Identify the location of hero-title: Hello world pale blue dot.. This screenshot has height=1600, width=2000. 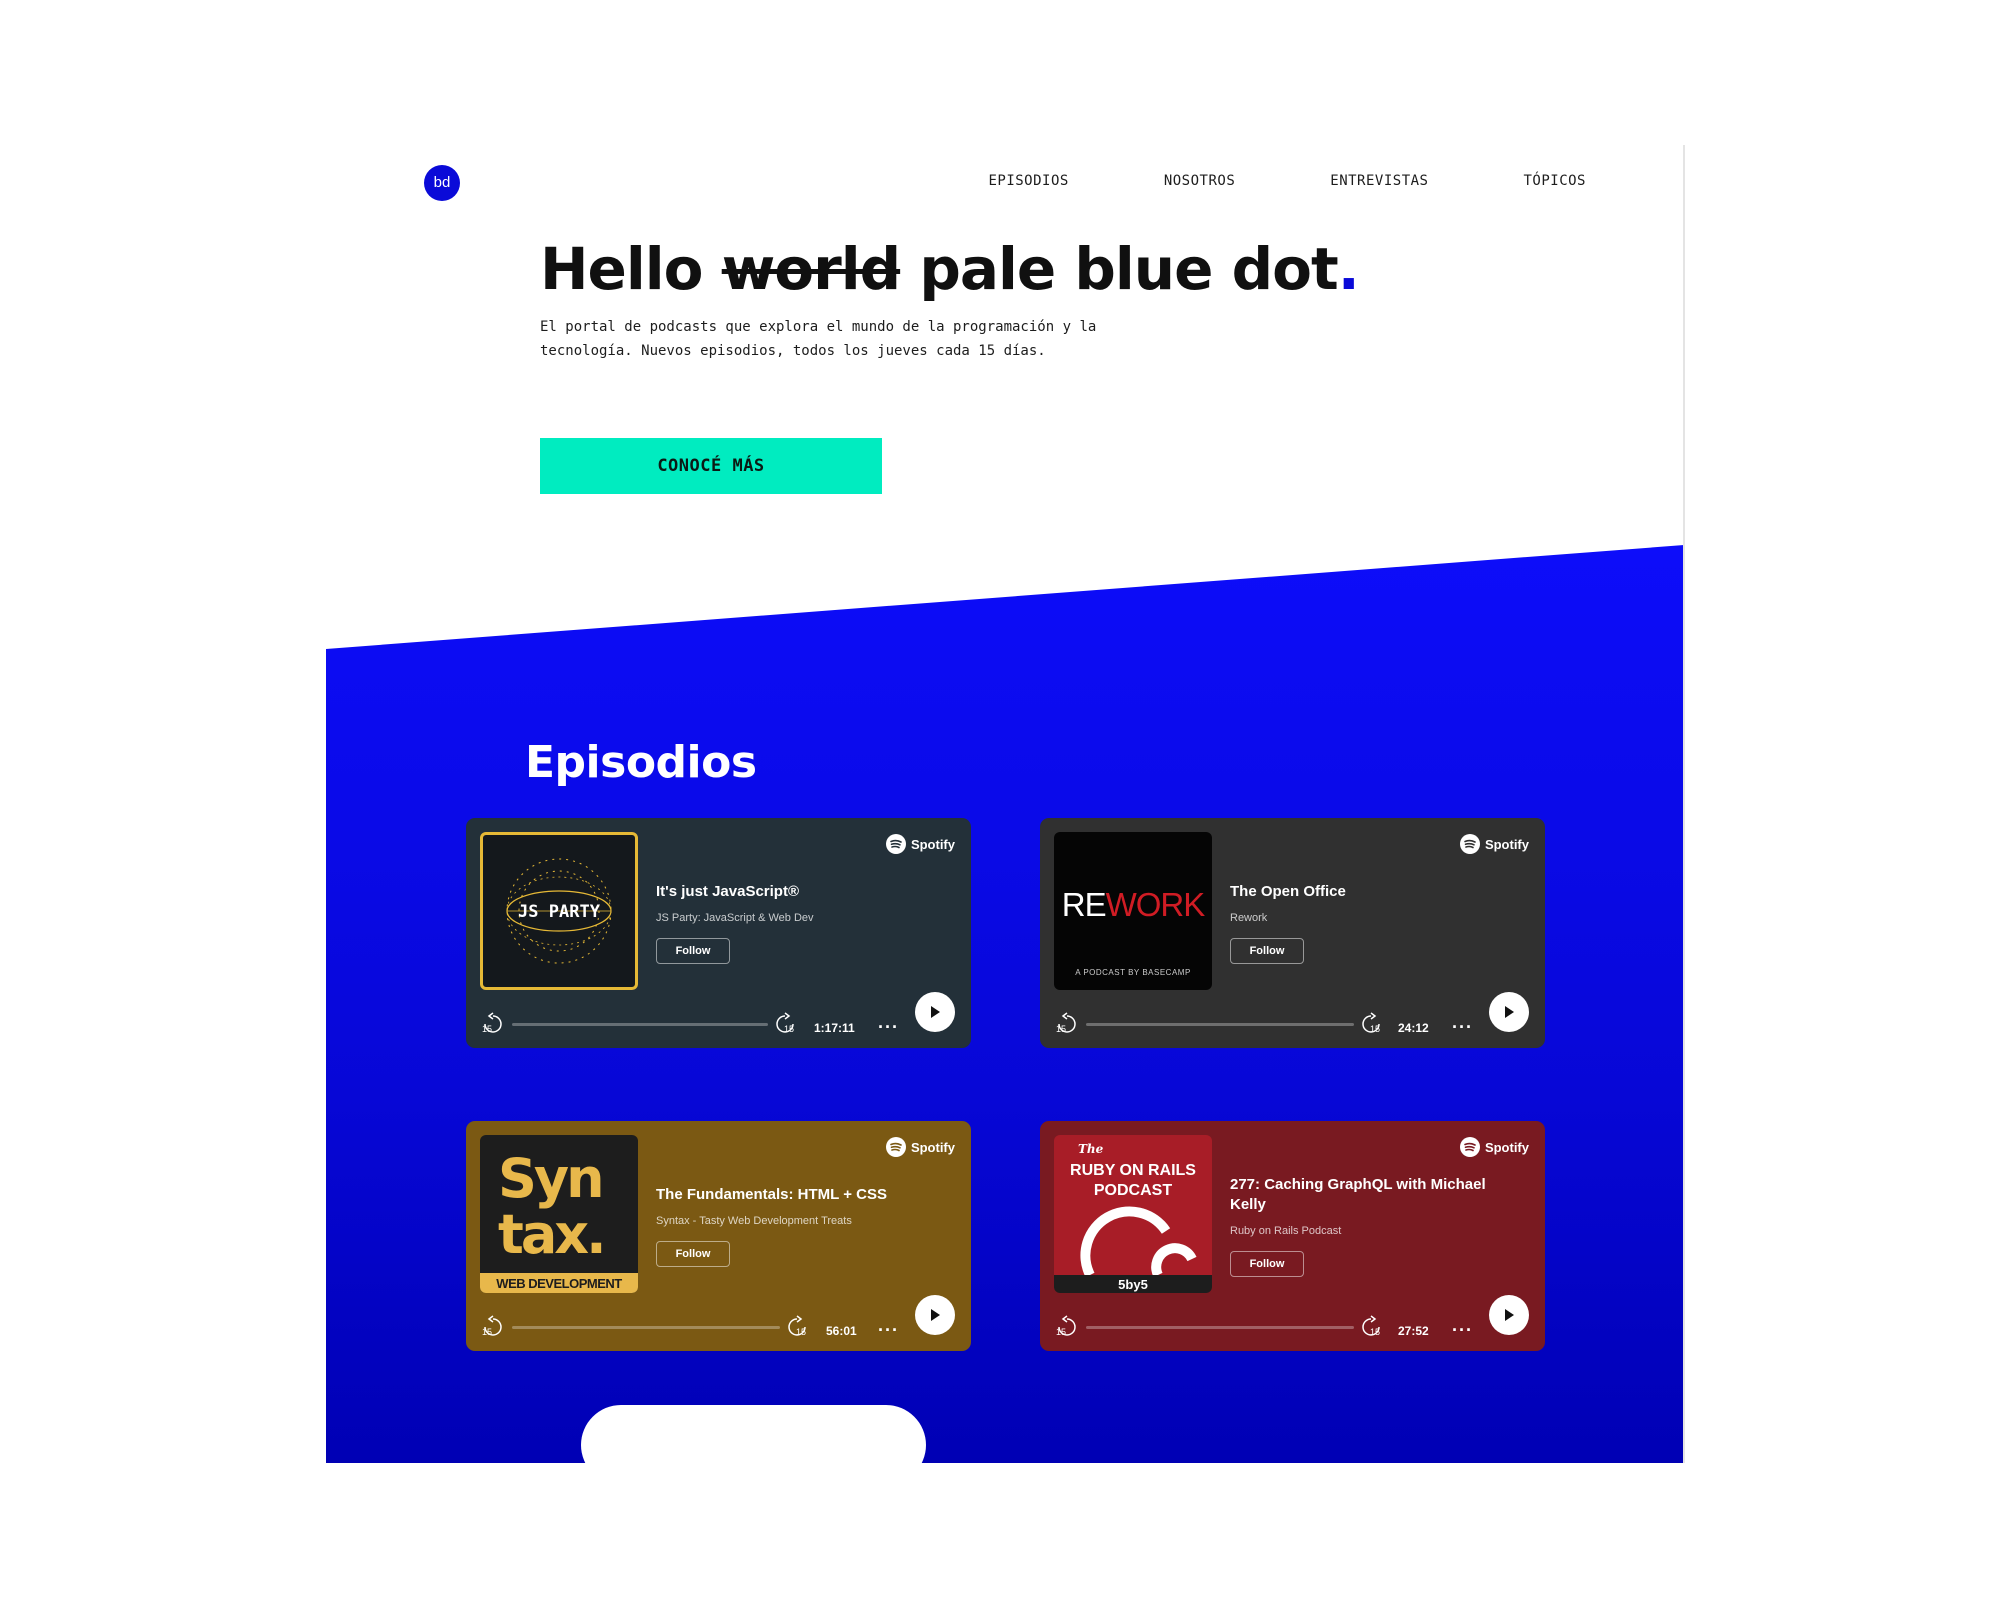
(950, 269).